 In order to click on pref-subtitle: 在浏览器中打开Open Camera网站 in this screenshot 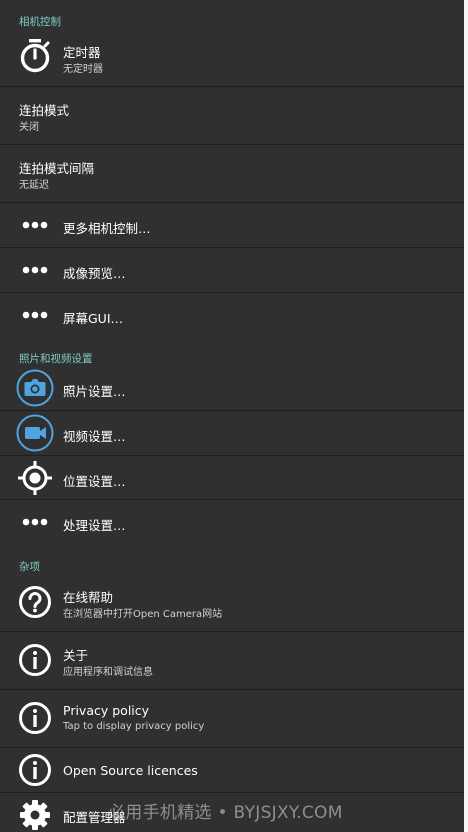, I will do `click(143, 614)`.